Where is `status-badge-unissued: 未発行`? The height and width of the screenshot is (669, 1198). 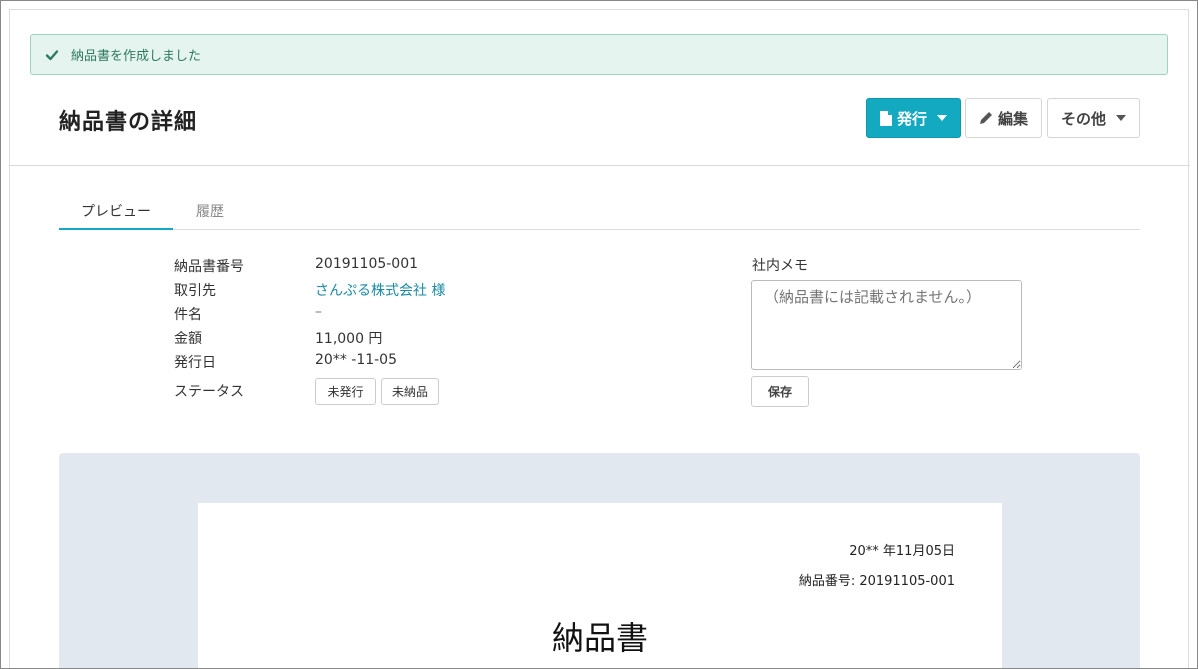 status-badge-unissued: 未発行 is located at coordinates (345, 391).